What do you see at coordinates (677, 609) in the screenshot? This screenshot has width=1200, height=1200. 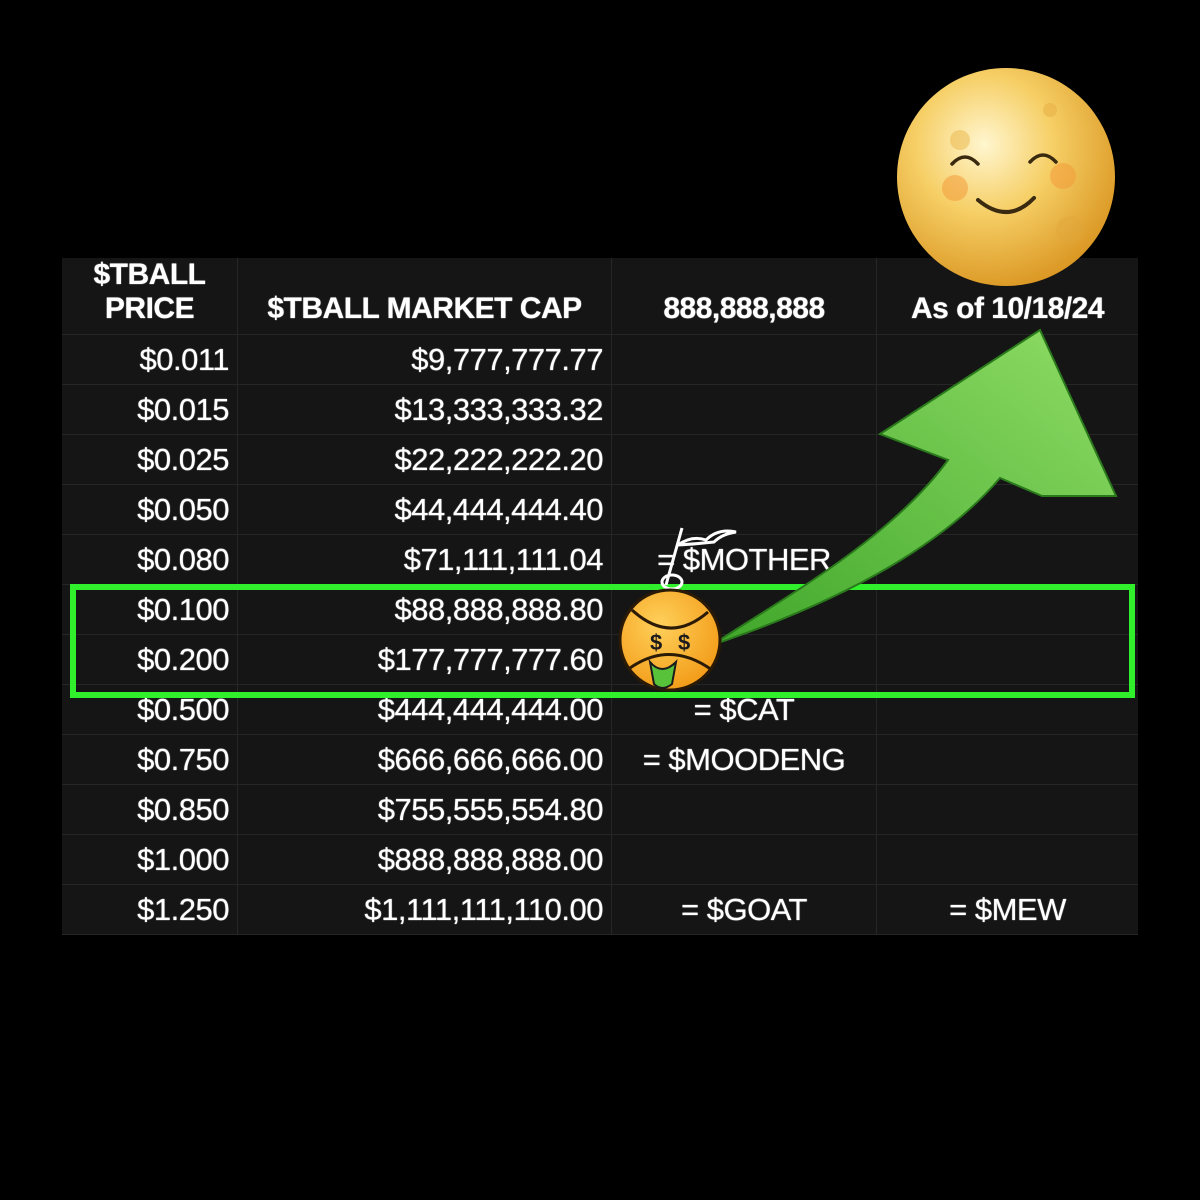 I see `tennis-ball-mascot-icon: $ $` at bounding box center [677, 609].